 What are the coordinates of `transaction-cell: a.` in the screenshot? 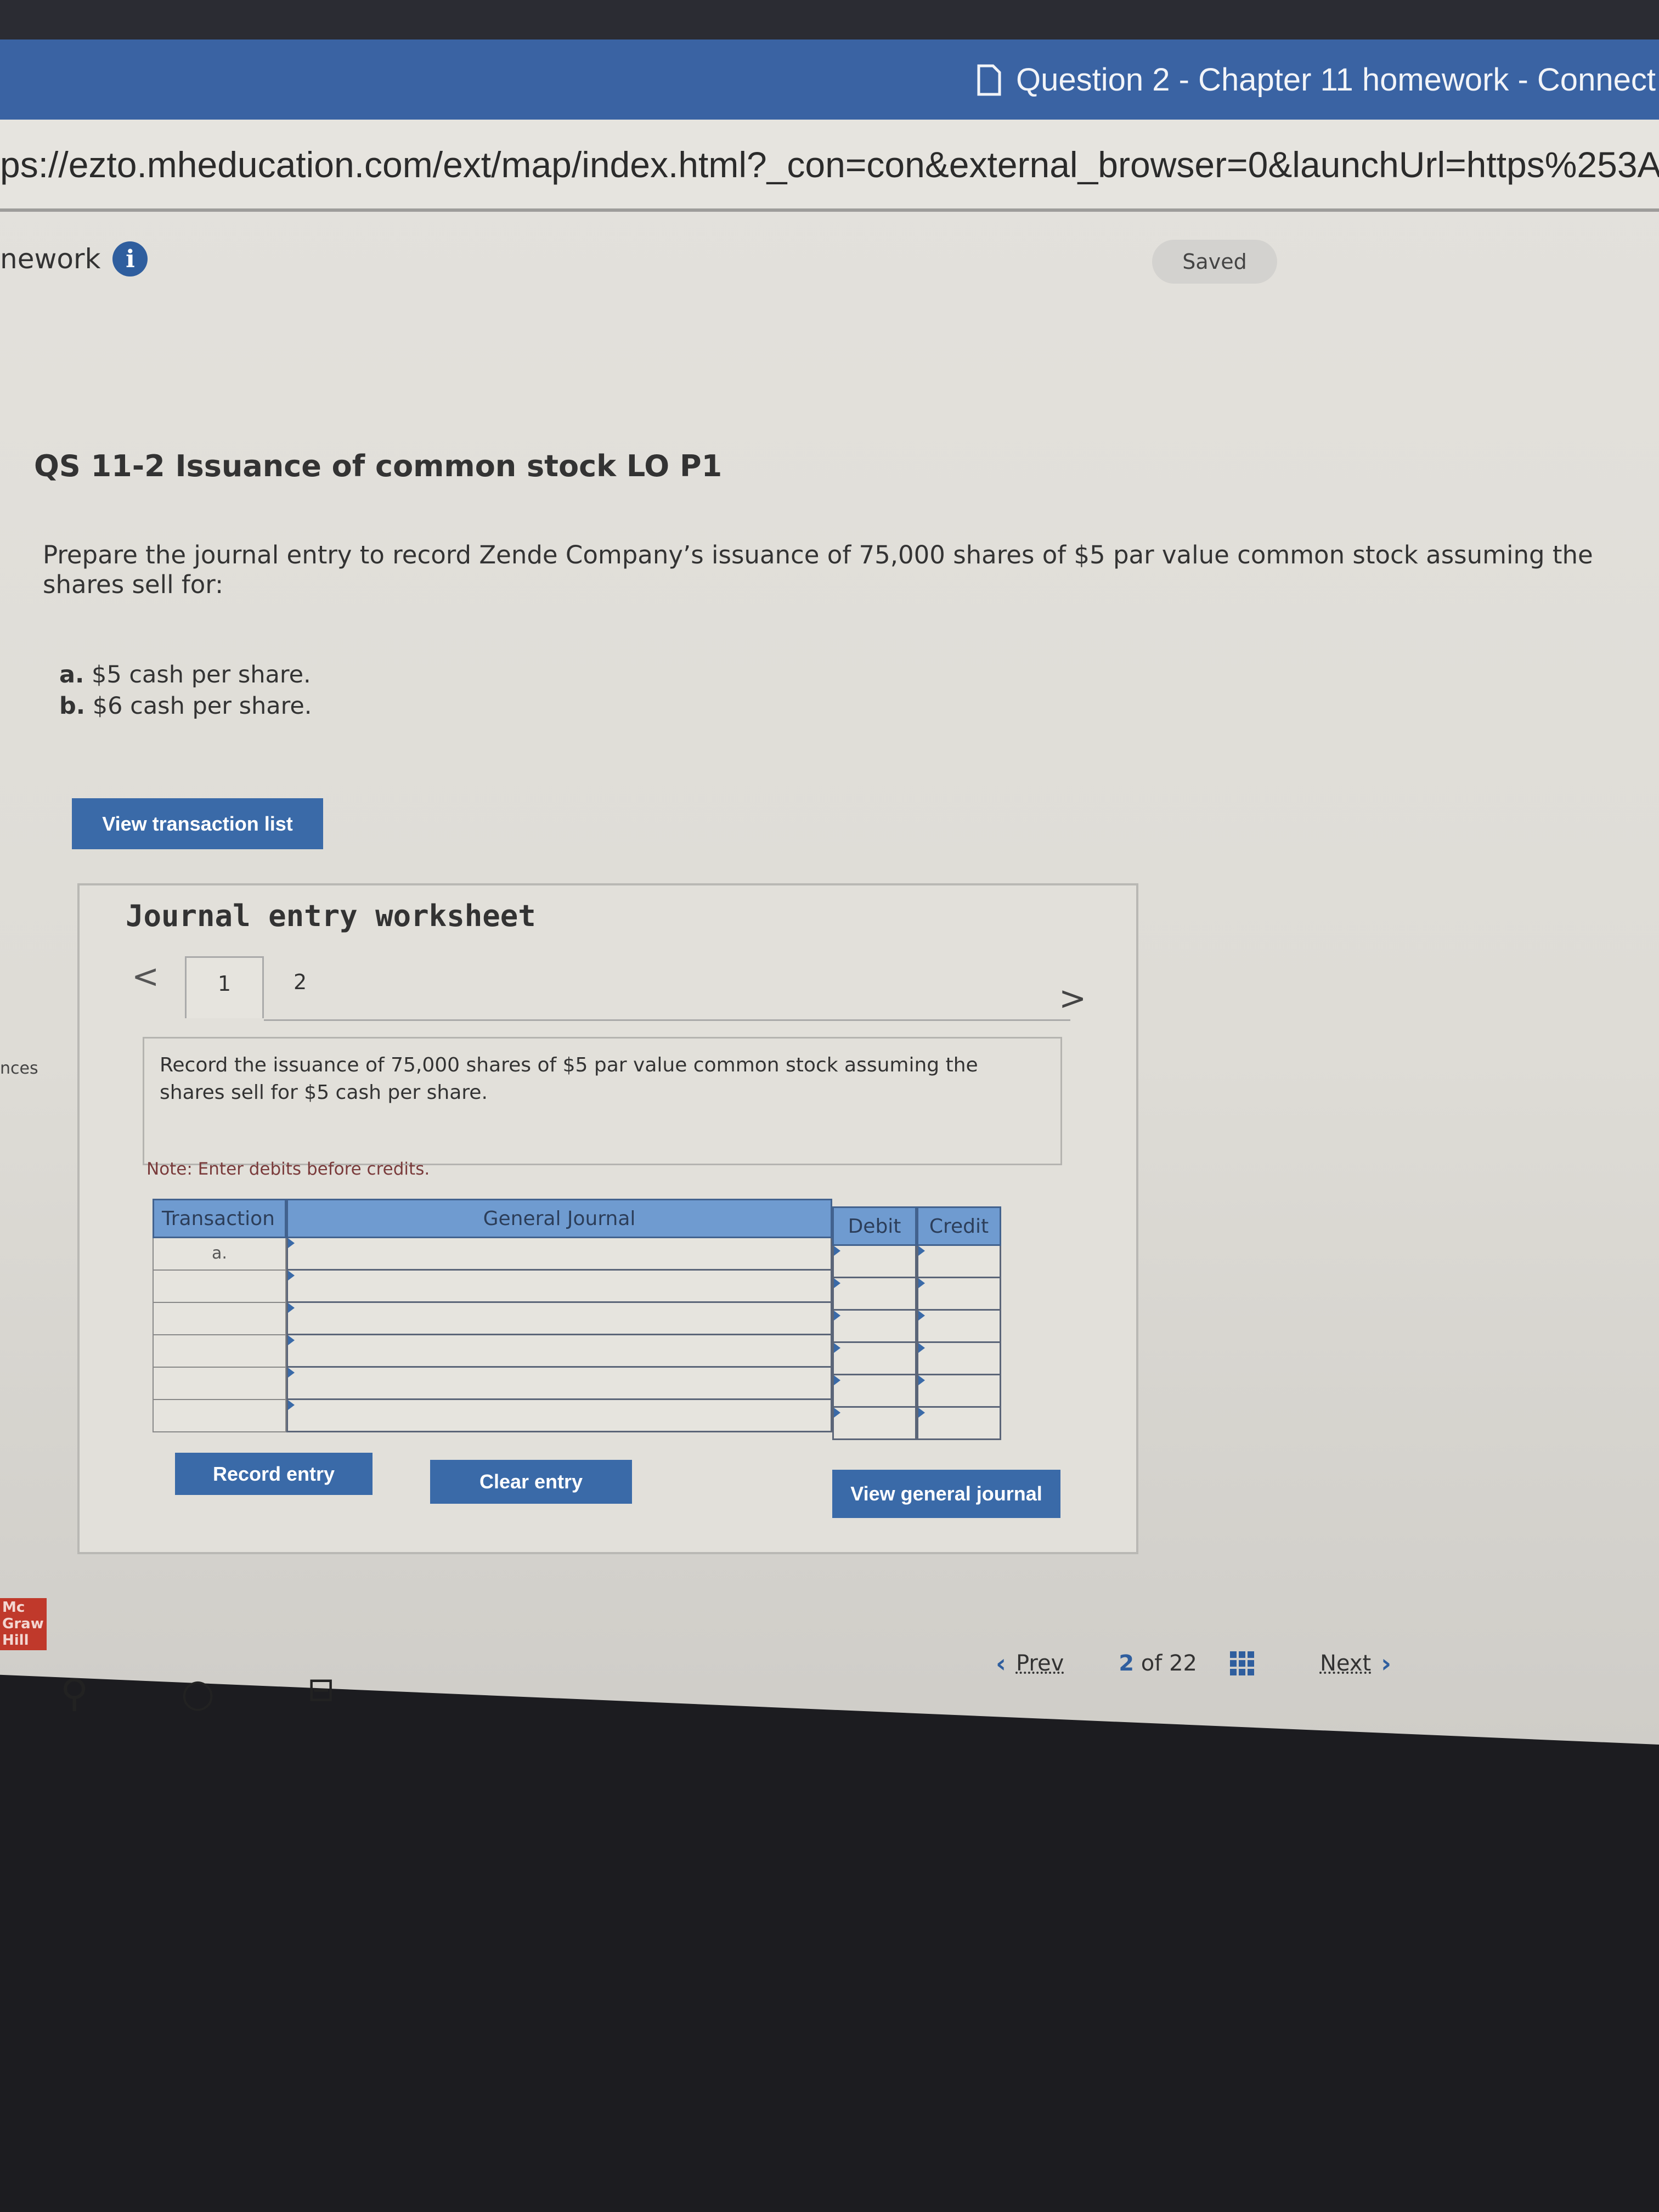 It's located at (219, 1255).